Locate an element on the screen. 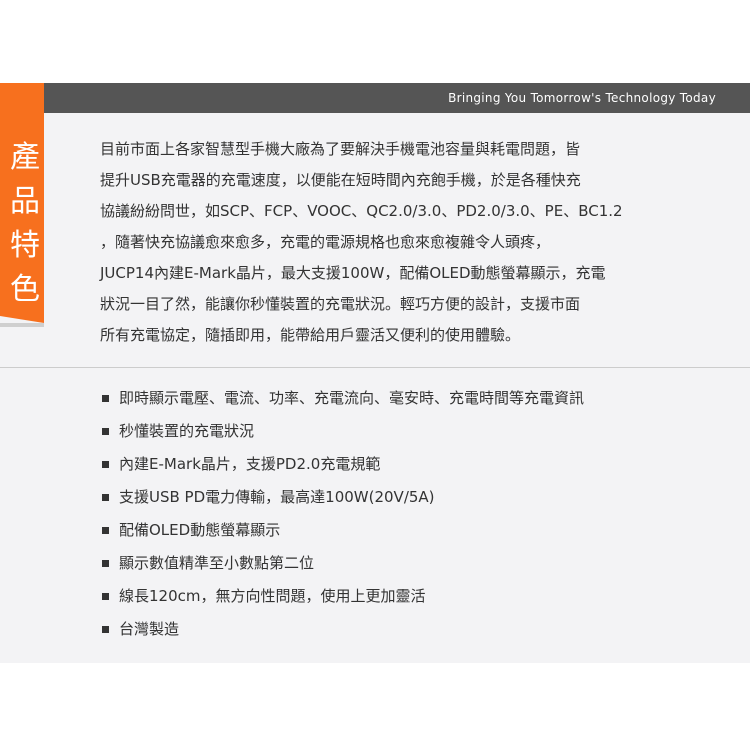  list-item: 支援USB PD電力傳輸，最高達100W(20V/5A) is located at coordinates (412, 497).